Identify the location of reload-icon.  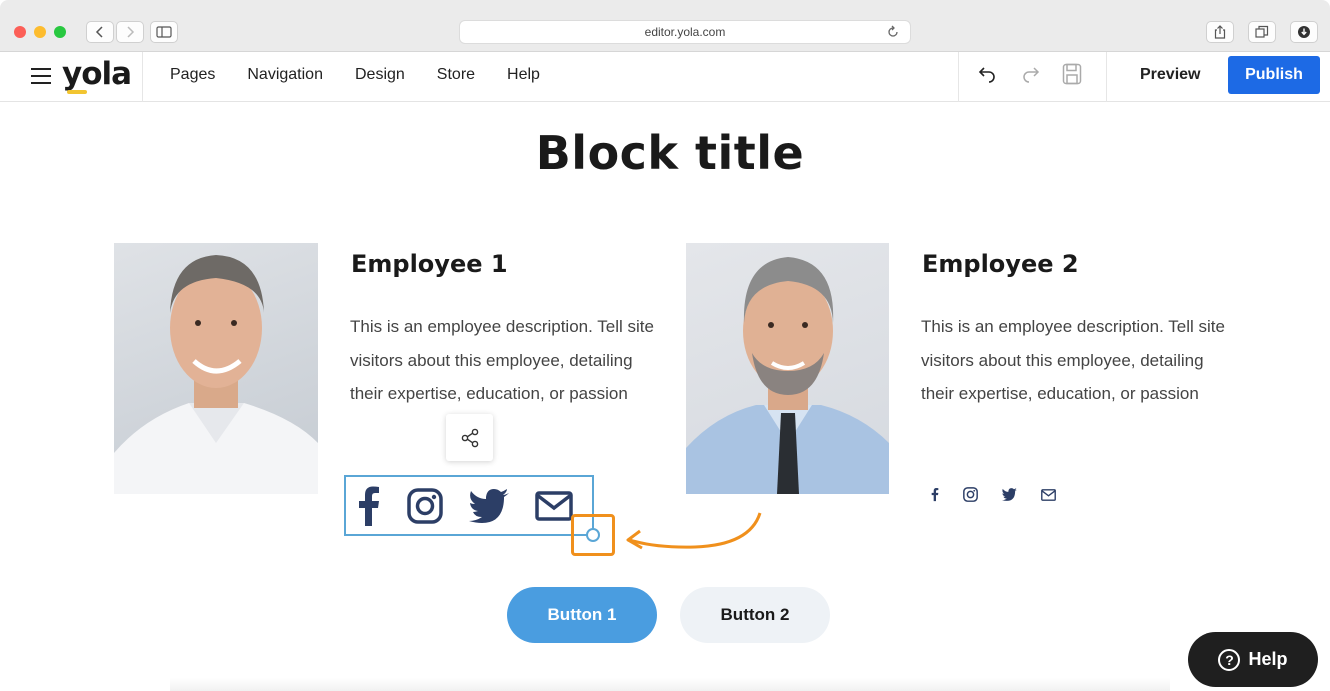
(893, 32).